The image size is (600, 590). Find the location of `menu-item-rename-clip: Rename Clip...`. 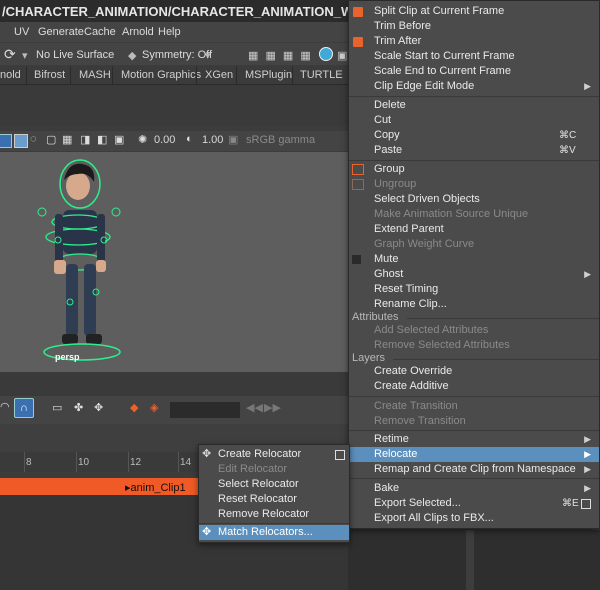

menu-item-rename-clip: Rename Clip... is located at coordinates (474, 304).